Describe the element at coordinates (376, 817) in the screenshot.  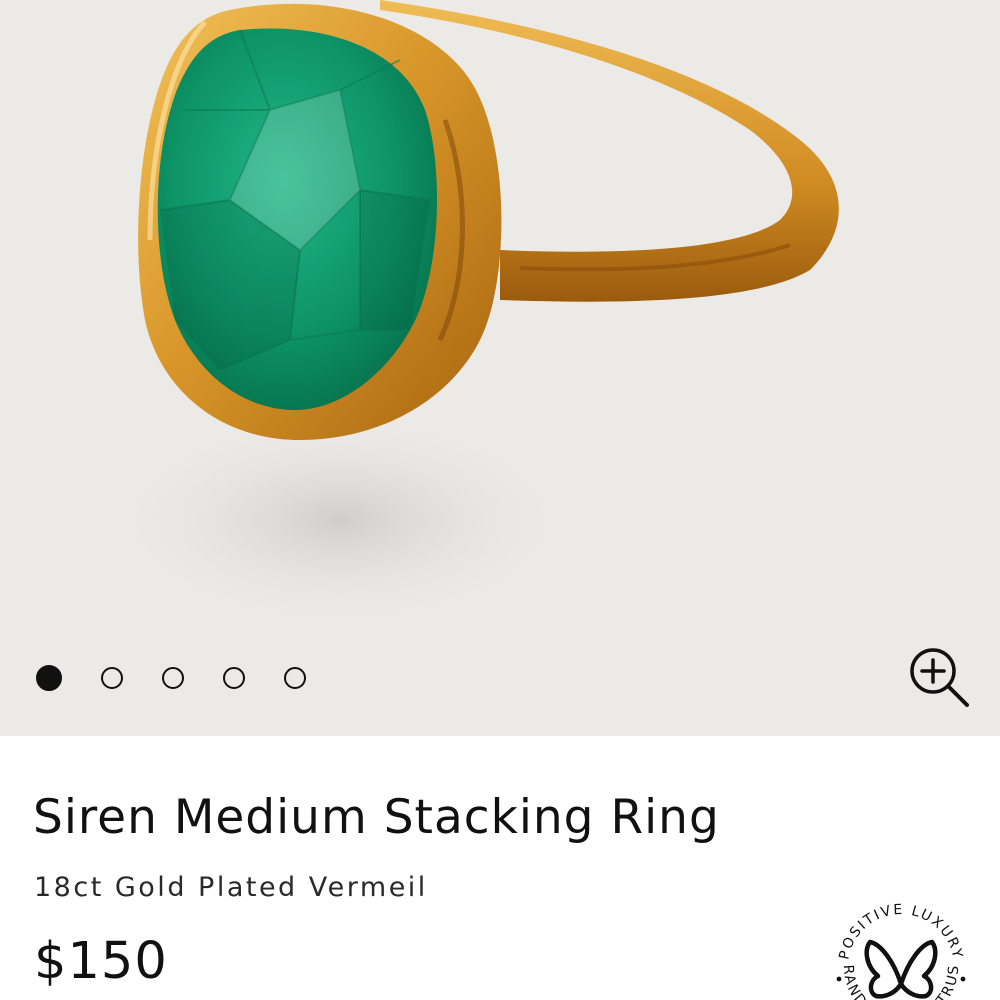
I see `product-title: Siren Medium Stacking Ring` at that location.